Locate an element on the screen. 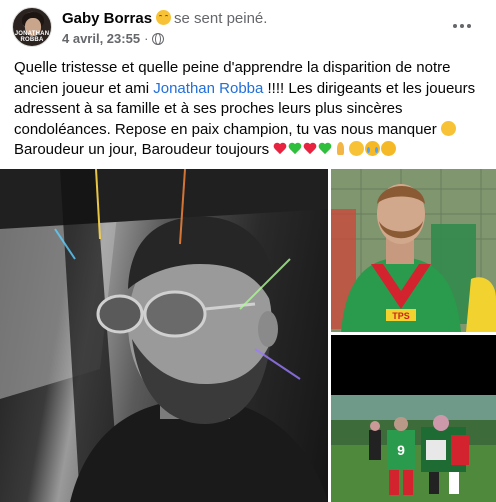 This screenshot has height=502, width=496. referee is located at coordinates (375, 445).